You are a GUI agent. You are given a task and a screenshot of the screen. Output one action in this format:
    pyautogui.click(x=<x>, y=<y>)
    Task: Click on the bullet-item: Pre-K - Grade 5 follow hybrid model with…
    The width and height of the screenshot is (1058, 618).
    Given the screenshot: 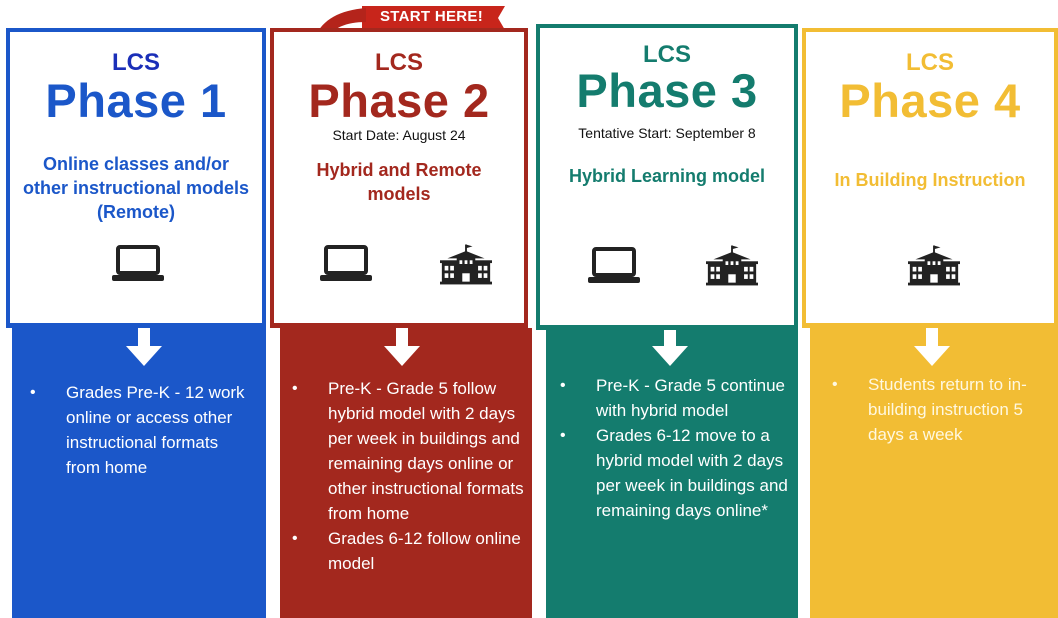 What is the action you would take?
    pyautogui.click(x=408, y=451)
    